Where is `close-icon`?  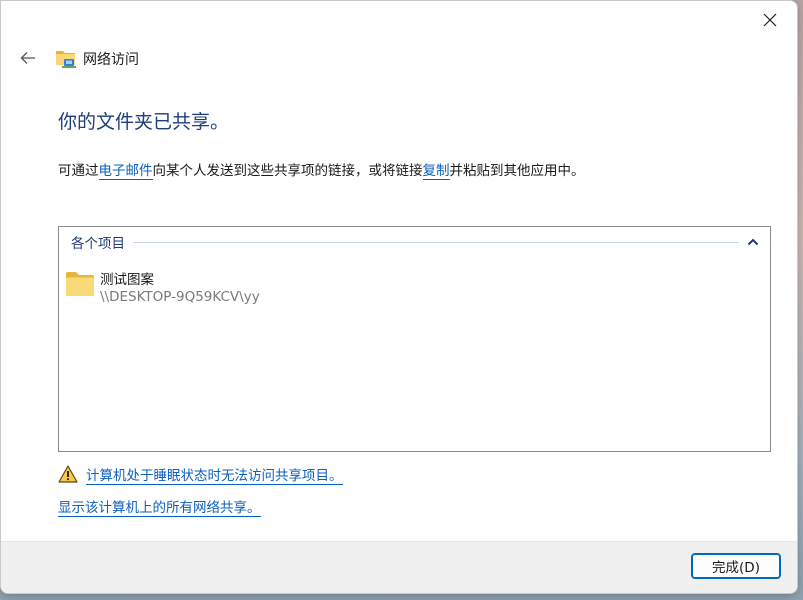 close-icon is located at coordinates (770, 20).